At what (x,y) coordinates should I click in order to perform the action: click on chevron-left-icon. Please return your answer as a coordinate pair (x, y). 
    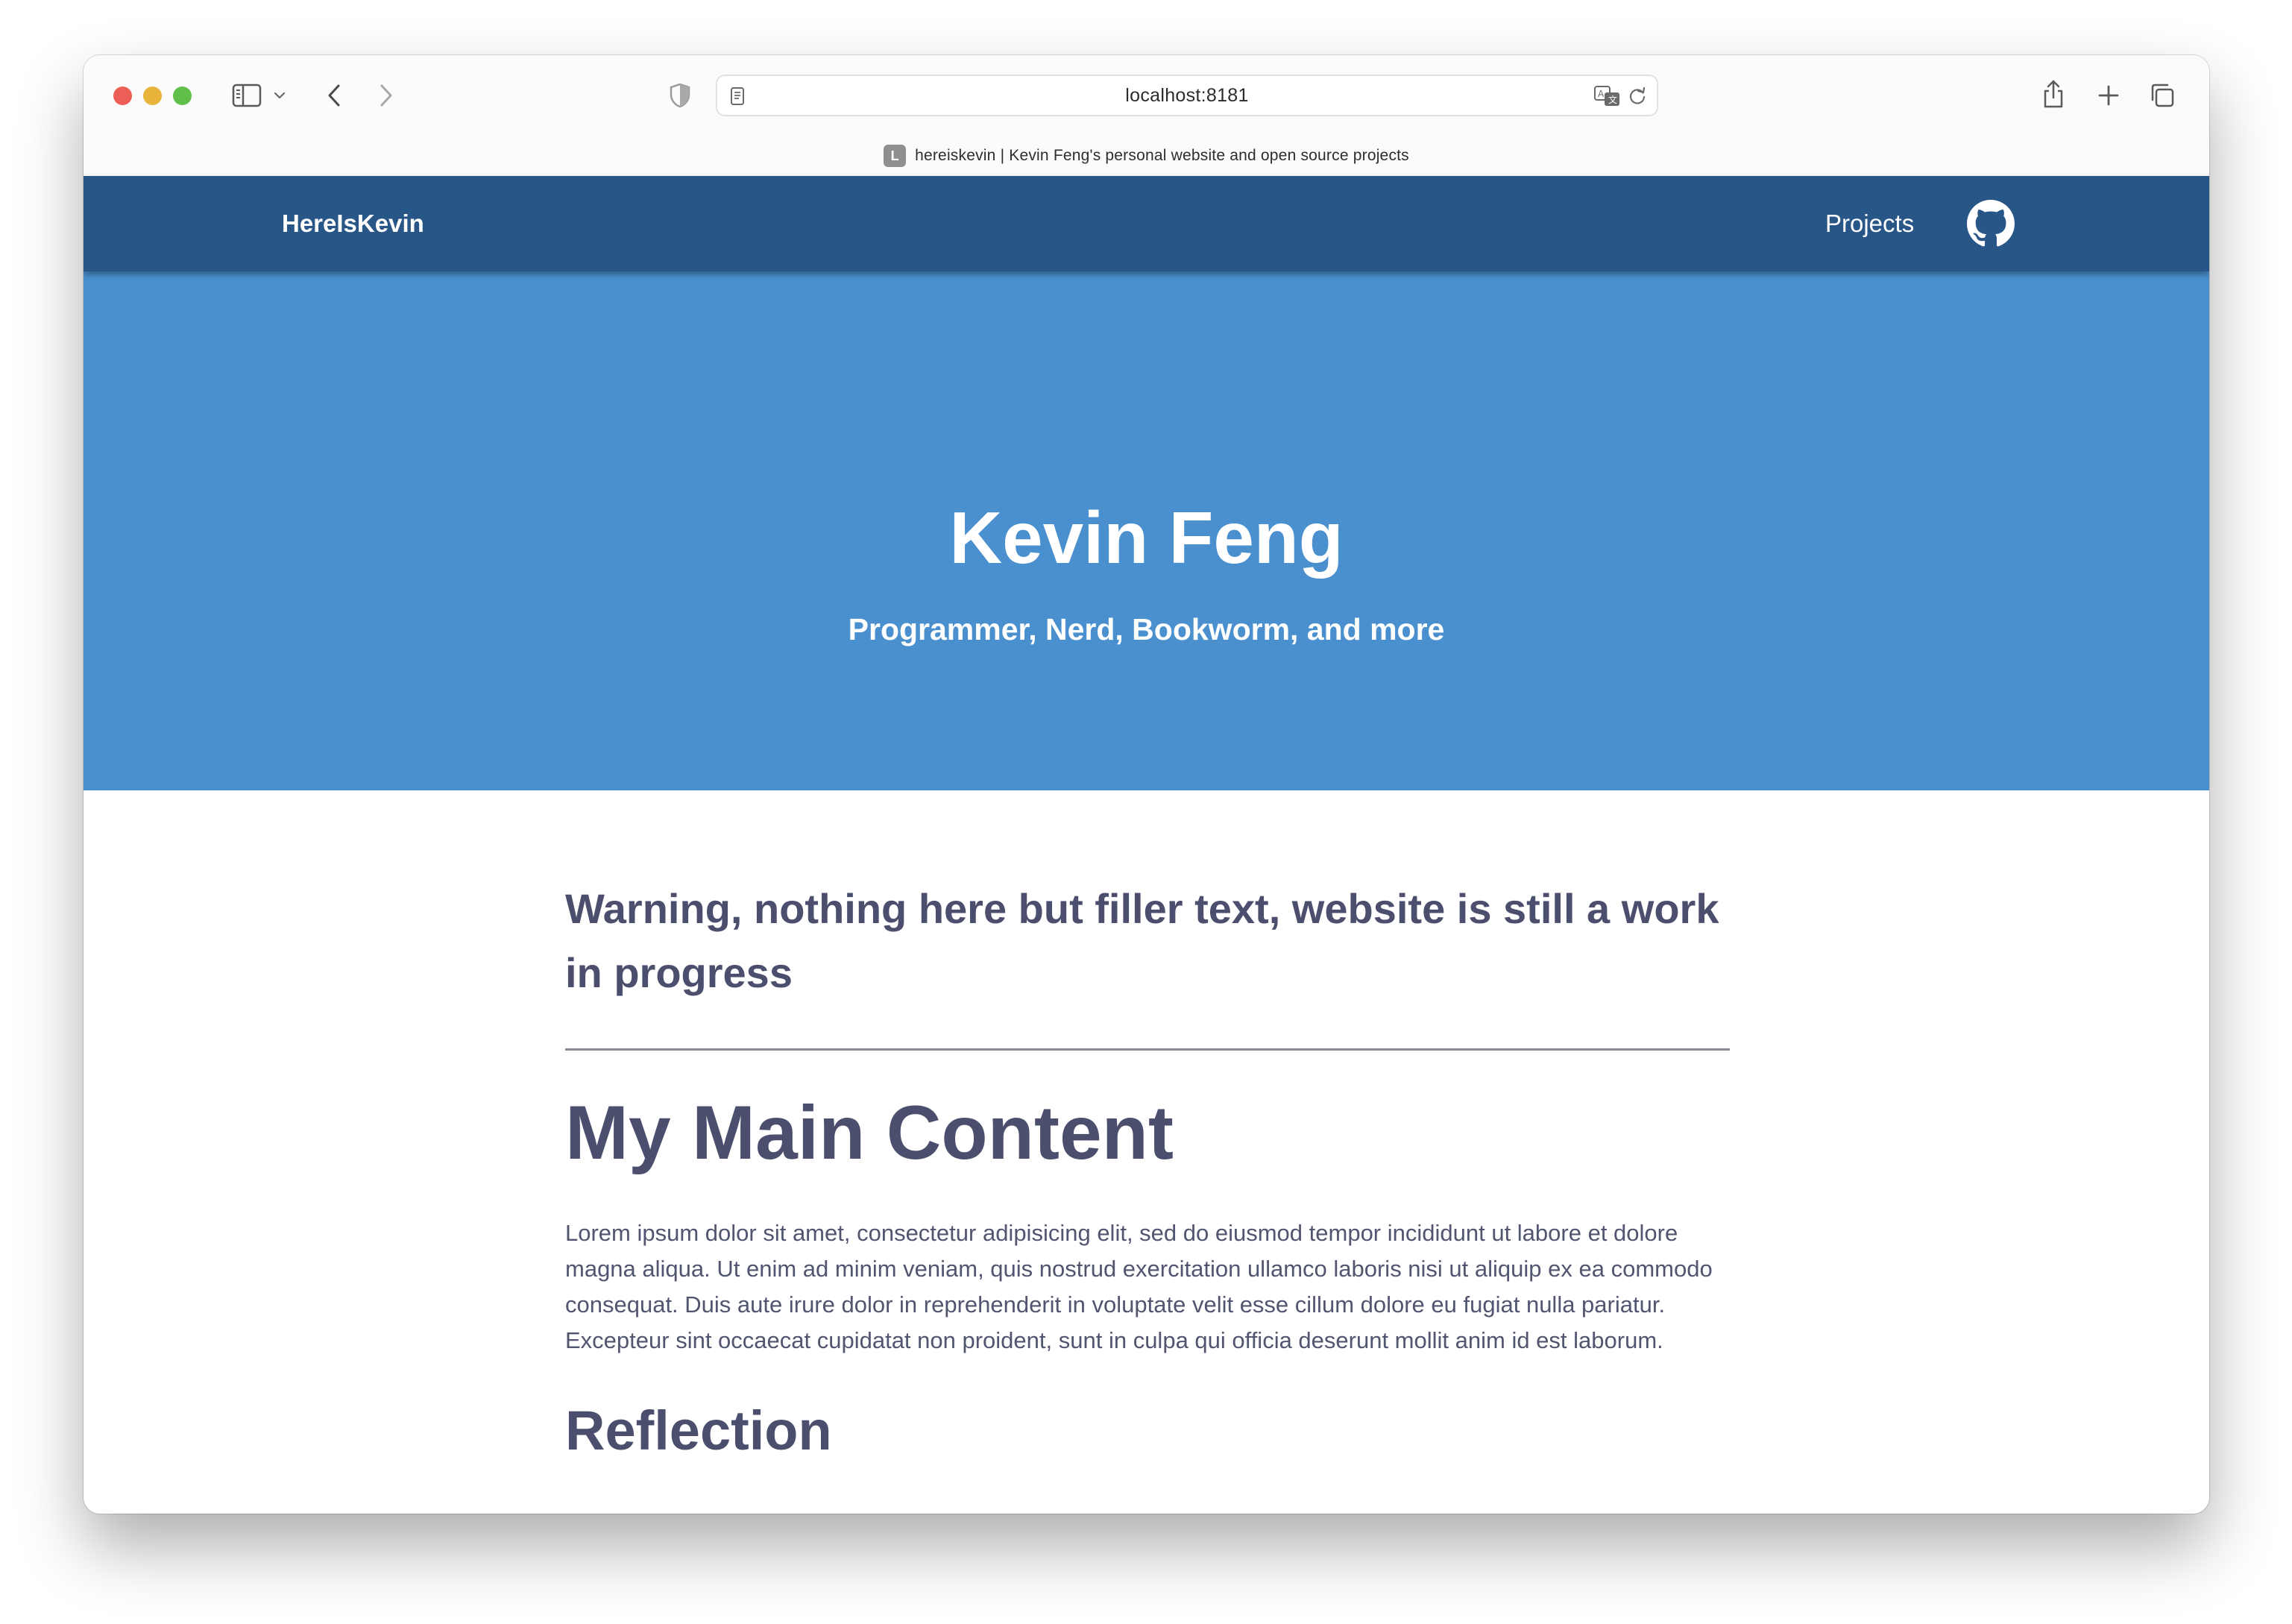
    Looking at the image, I should click on (334, 95).